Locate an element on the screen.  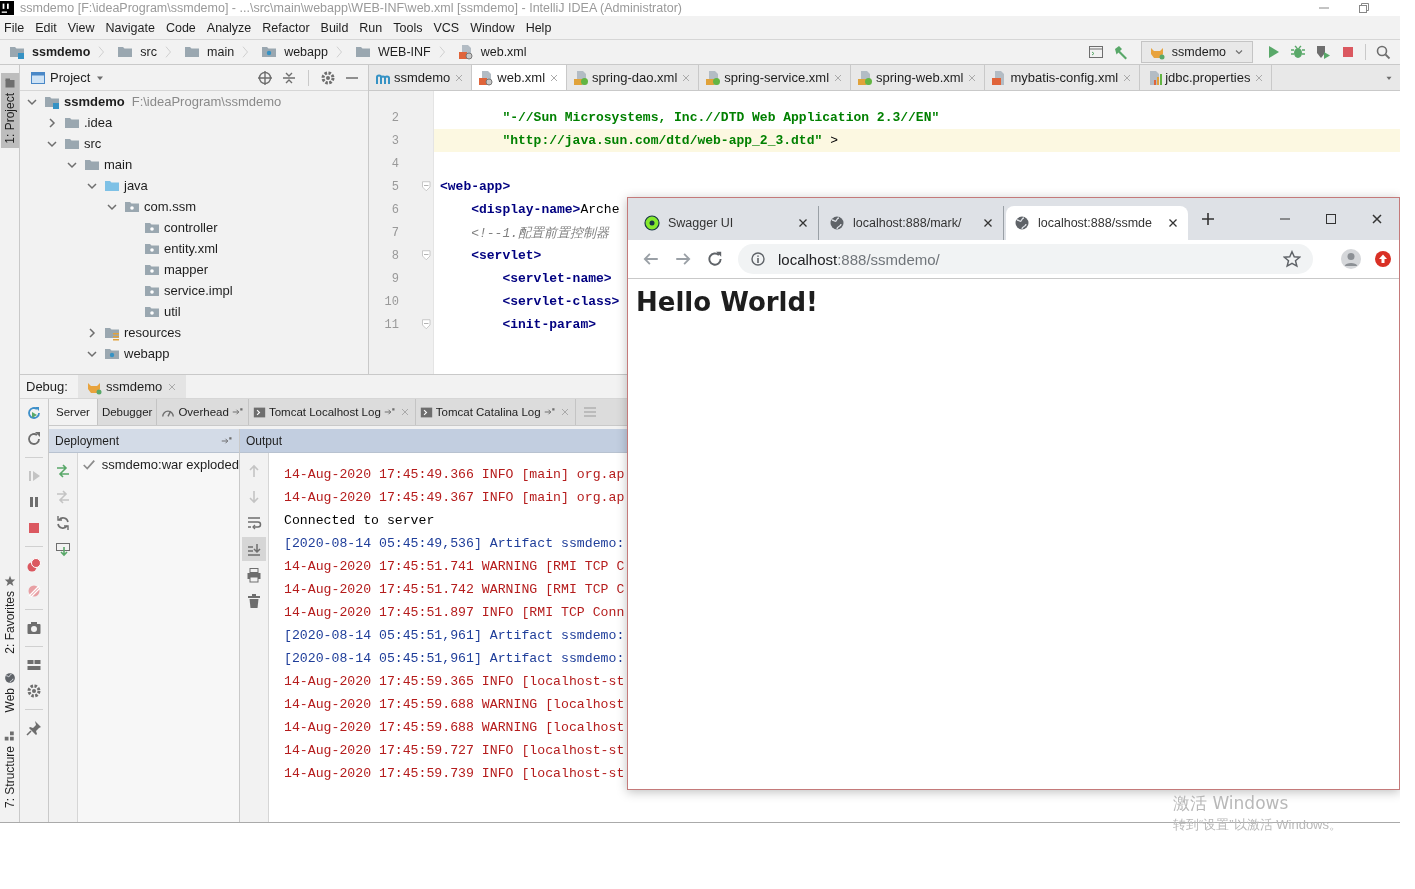
tree-item: service.impl is located at coordinates (194, 290).